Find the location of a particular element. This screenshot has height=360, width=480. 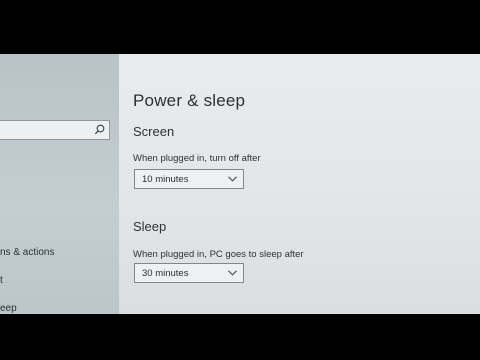

sidebar-item-notifications-actions: ns & actions is located at coordinates (27, 252).